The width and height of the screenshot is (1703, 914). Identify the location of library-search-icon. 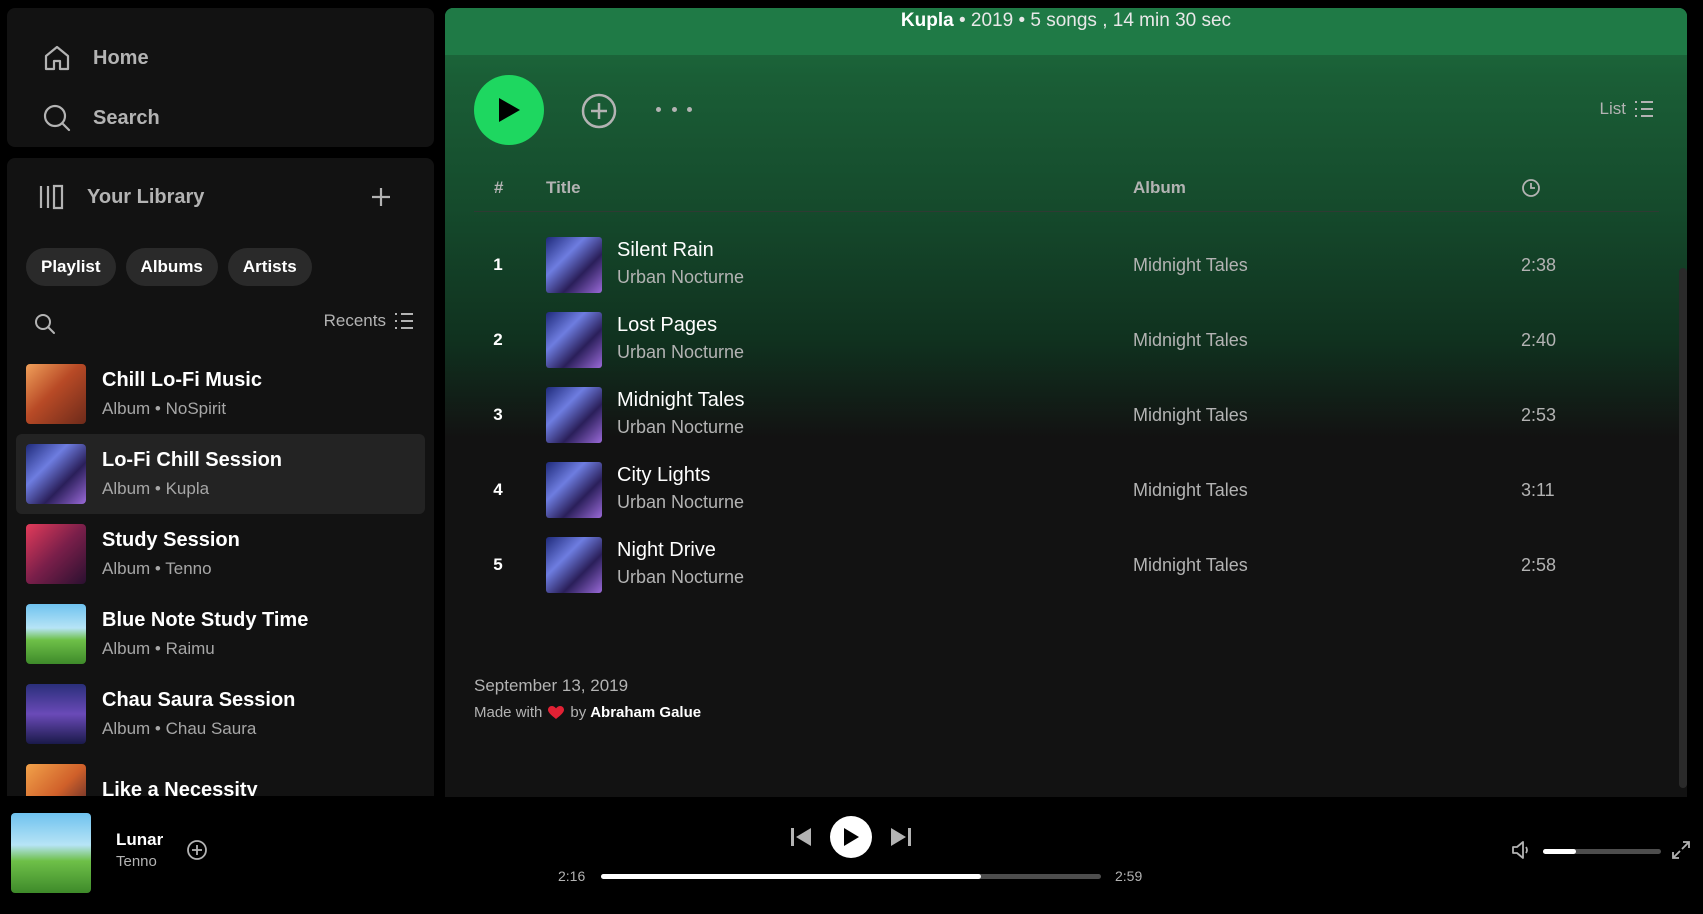
(45, 324).